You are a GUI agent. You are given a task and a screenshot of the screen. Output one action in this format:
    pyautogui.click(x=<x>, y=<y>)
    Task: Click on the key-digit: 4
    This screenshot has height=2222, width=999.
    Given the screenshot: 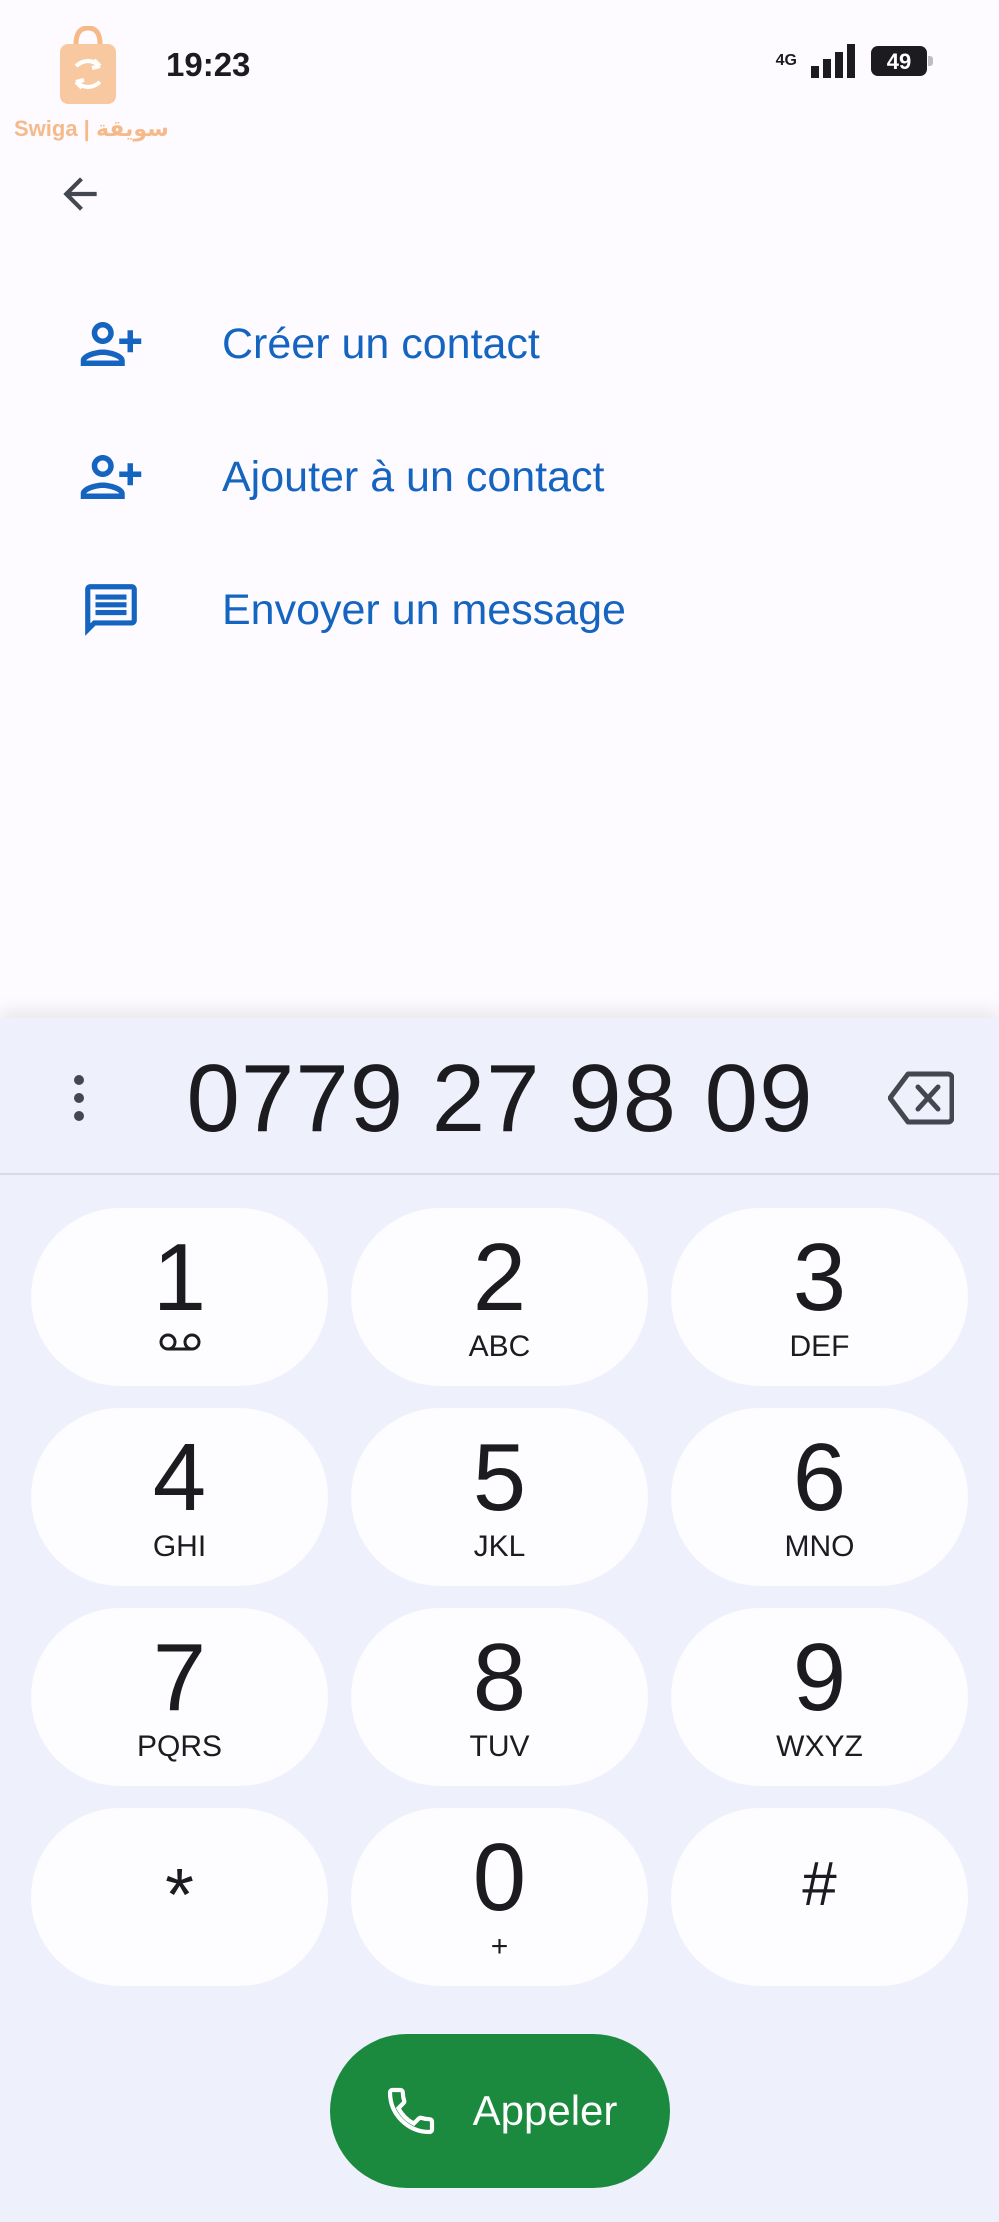 What is the action you would take?
    pyautogui.click(x=179, y=1477)
    